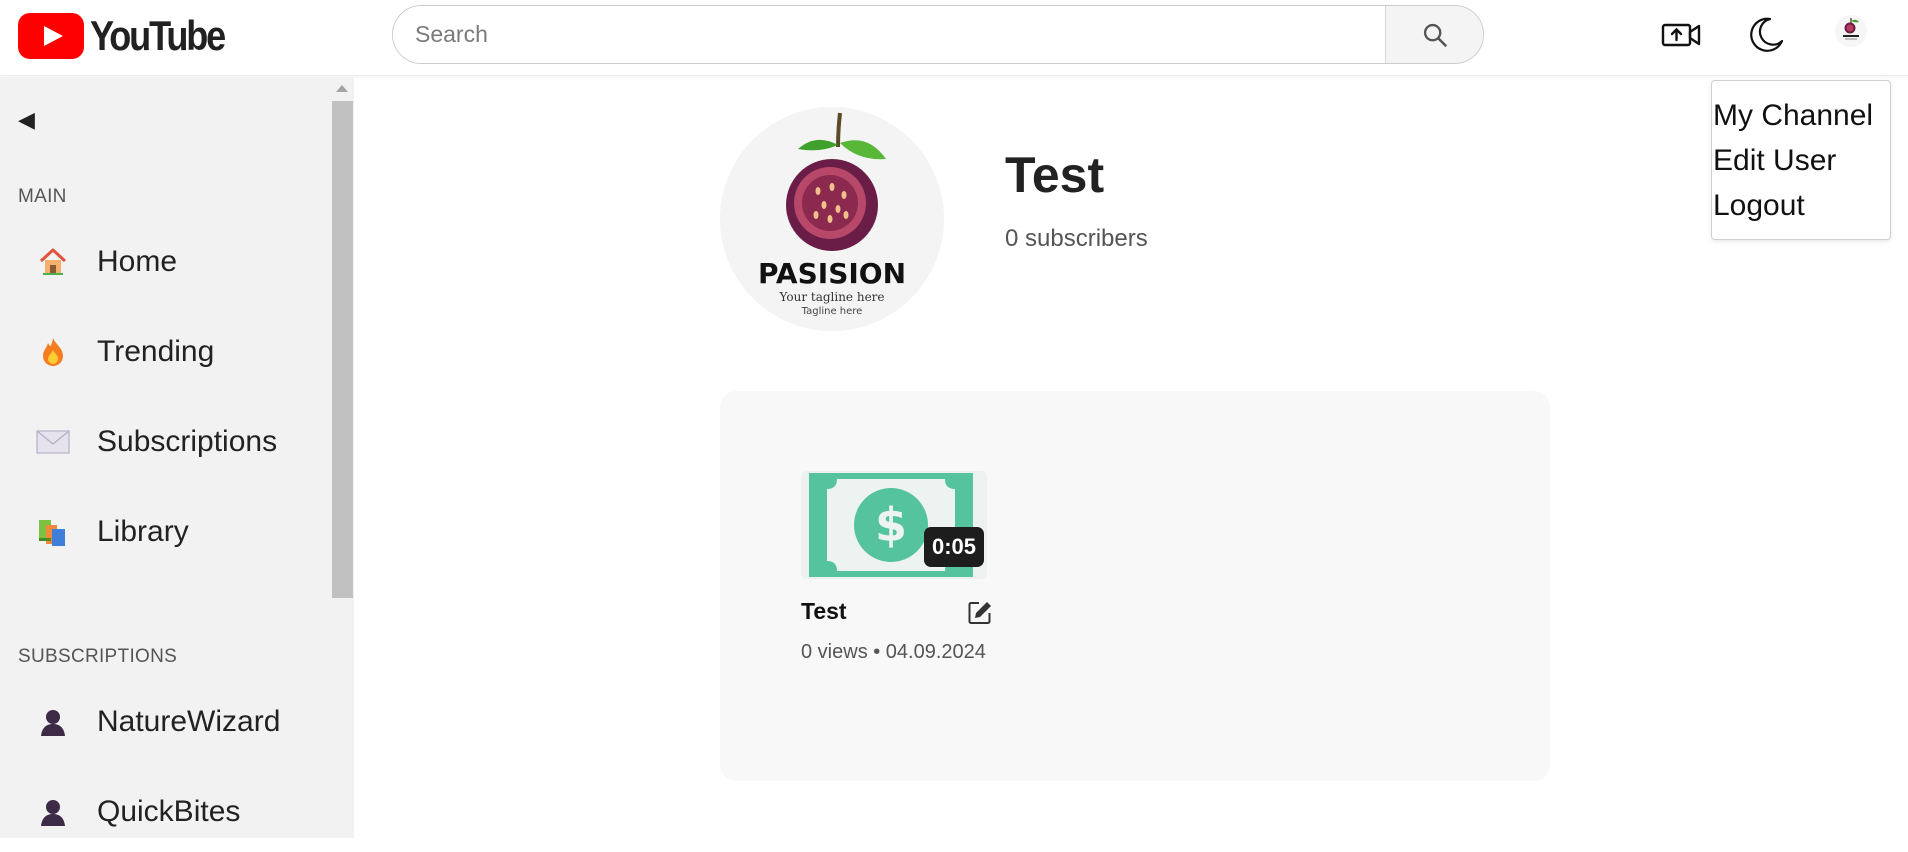 The height and width of the screenshot is (852, 1908). What do you see at coordinates (143, 531) in the screenshot?
I see `sidebar-item-label: Library` at bounding box center [143, 531].